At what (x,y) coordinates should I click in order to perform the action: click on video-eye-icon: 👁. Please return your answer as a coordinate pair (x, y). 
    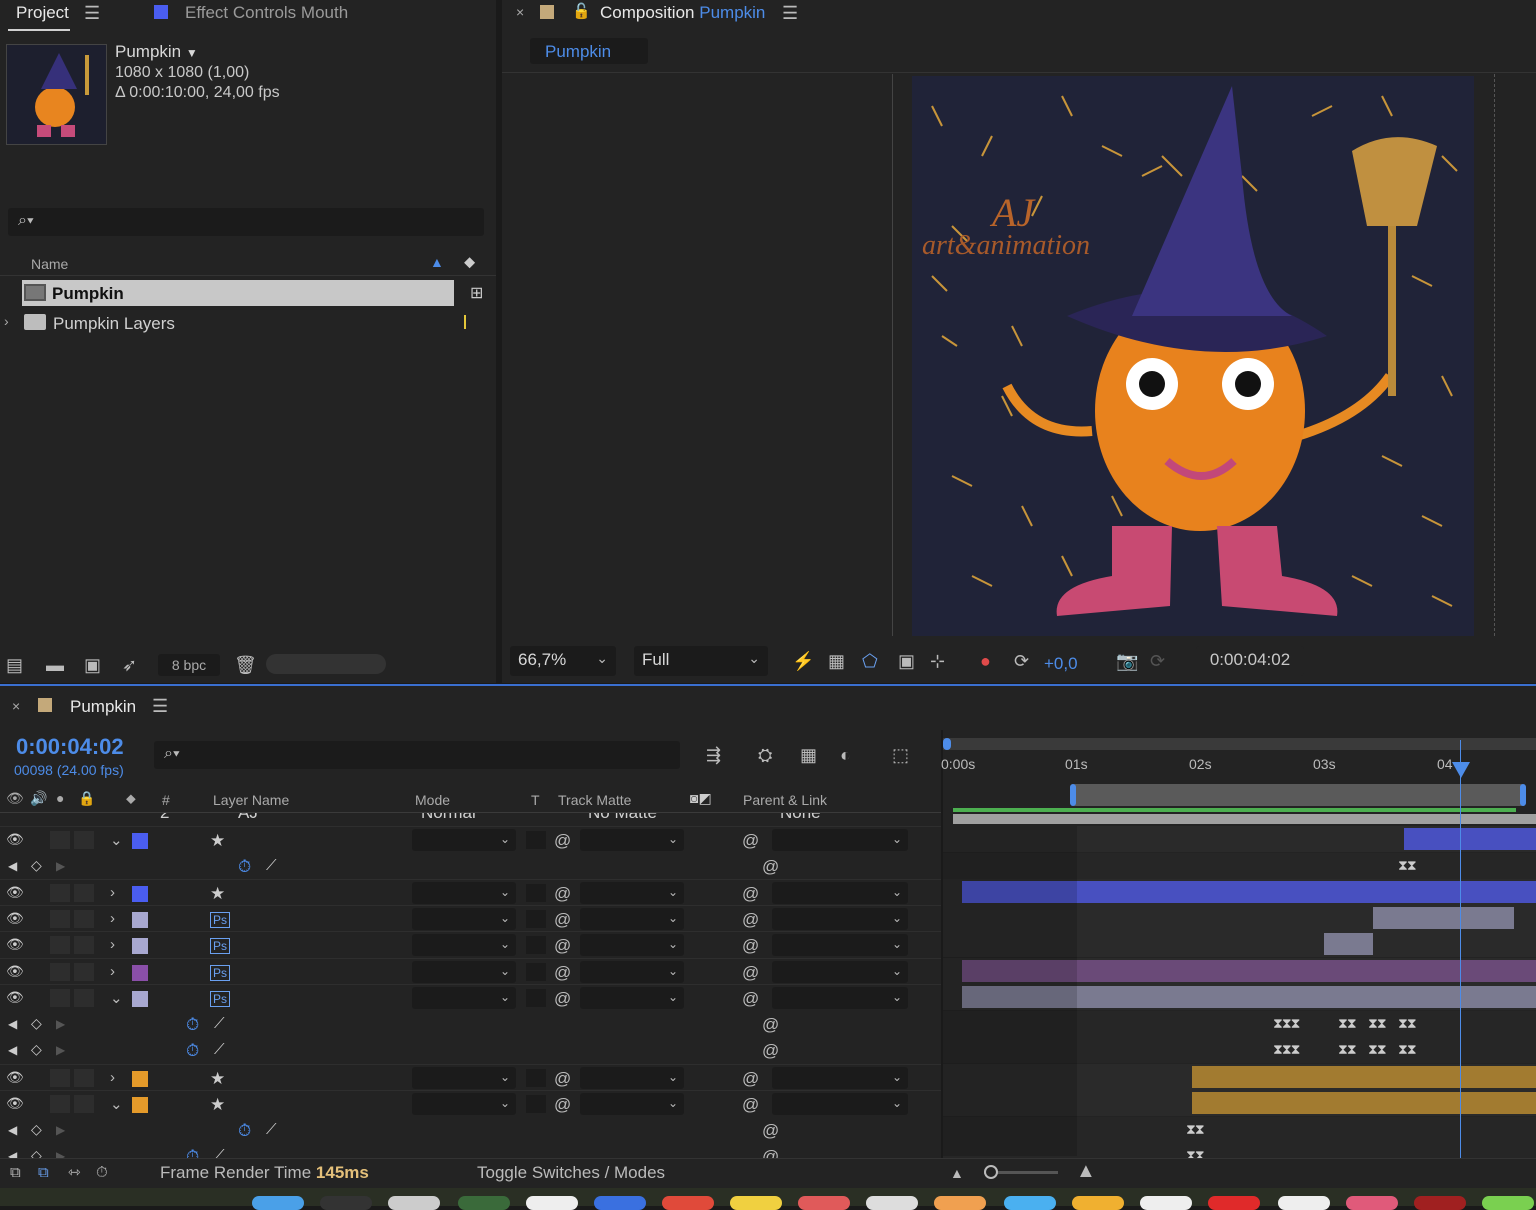
    Looking at the image, I should click on (15, 798).